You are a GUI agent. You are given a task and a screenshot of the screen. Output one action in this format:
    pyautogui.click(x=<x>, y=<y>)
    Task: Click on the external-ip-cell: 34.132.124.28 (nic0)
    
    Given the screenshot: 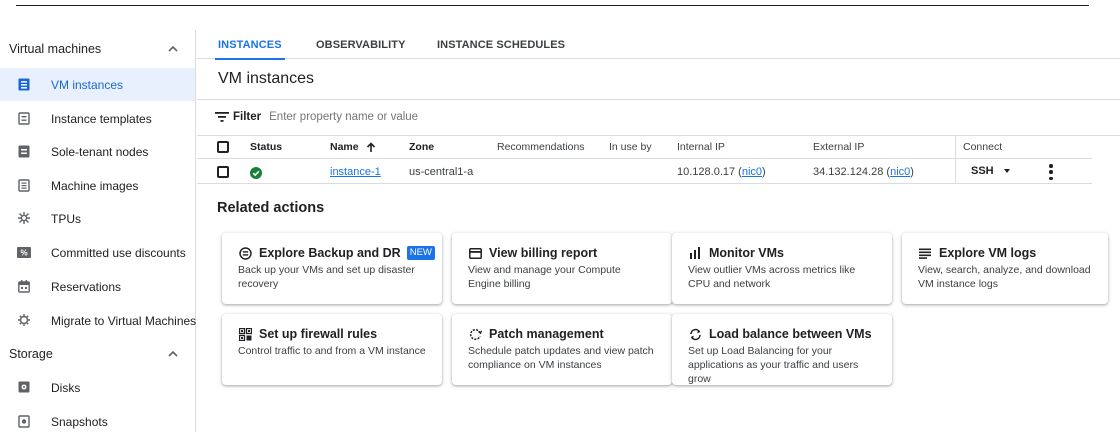 What is the action you would take?
    pyautogui.click(x=863, y=172)
    